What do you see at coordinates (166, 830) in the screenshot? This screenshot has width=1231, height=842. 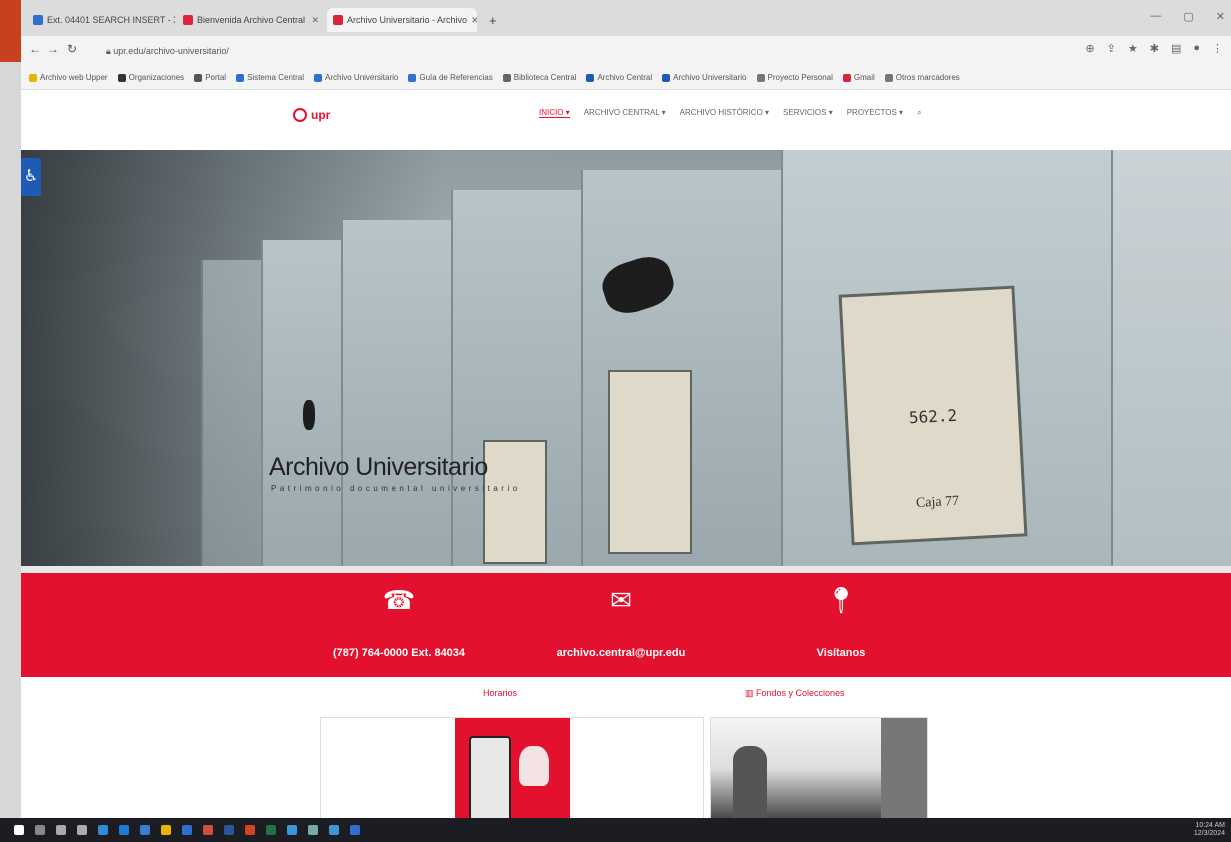 I see `file-explorer-icon` at bounding box center [166, 830].